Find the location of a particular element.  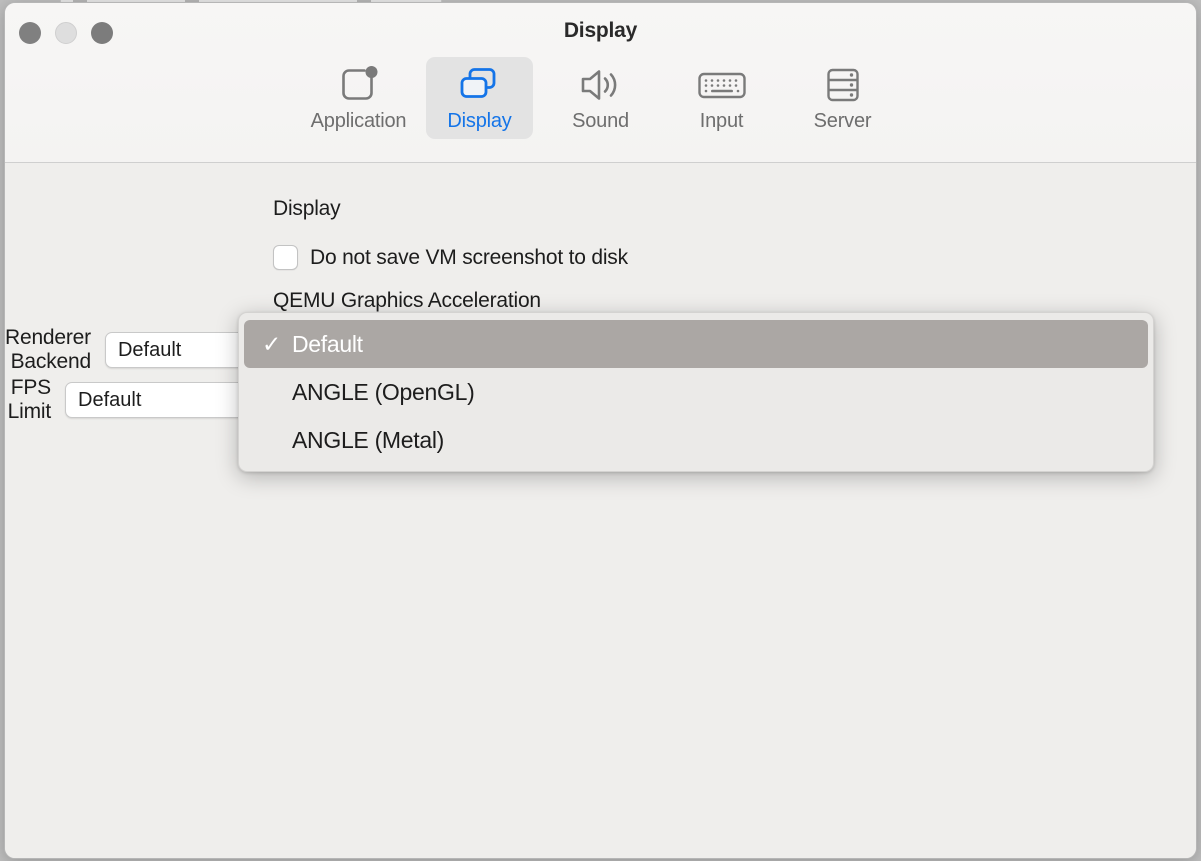

menu-item-angle-opengl: ✓ ANGLE (OpenGL) is located at coordinates (696, 392).